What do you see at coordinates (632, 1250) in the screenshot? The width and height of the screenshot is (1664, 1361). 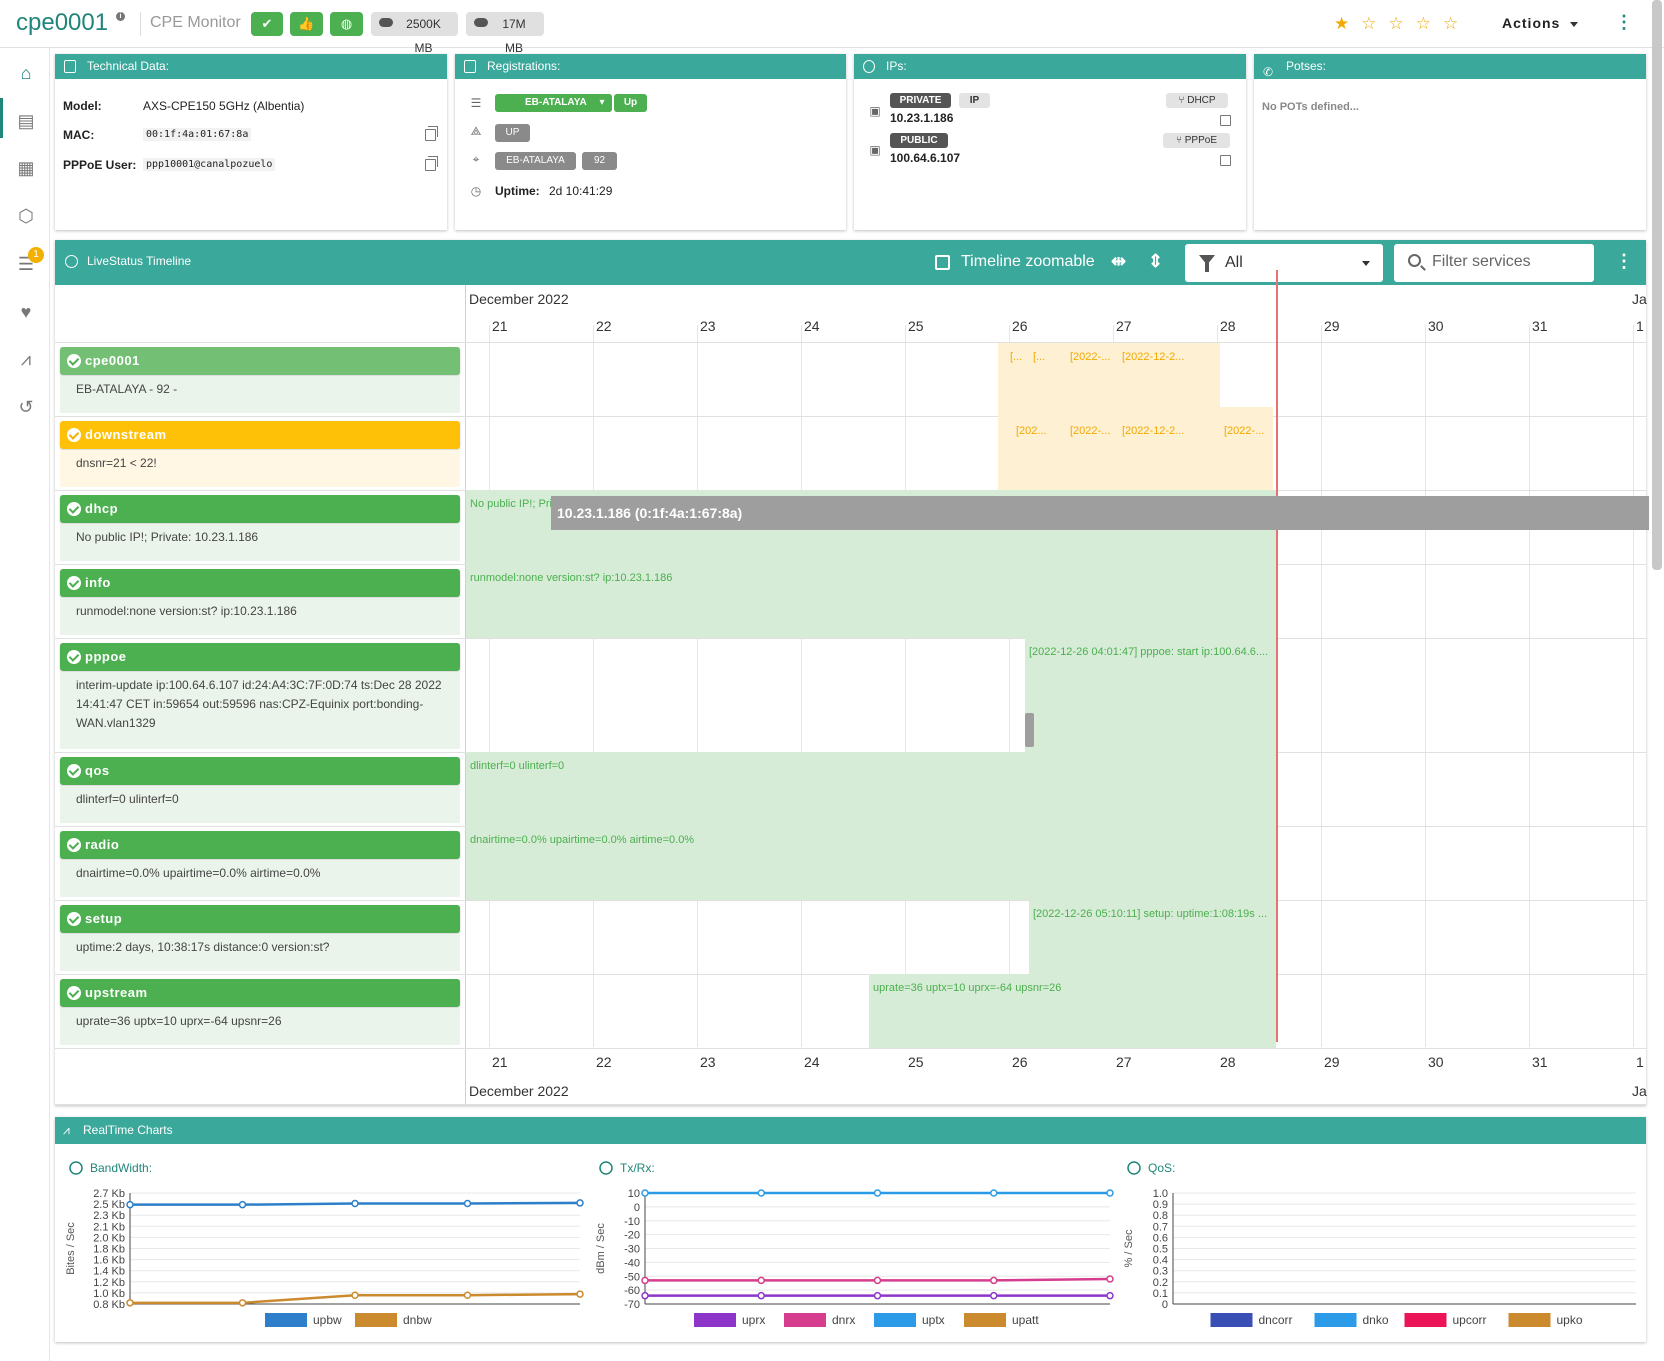 I see `y-tick-label: -30` at bounding box center [632, 1250].